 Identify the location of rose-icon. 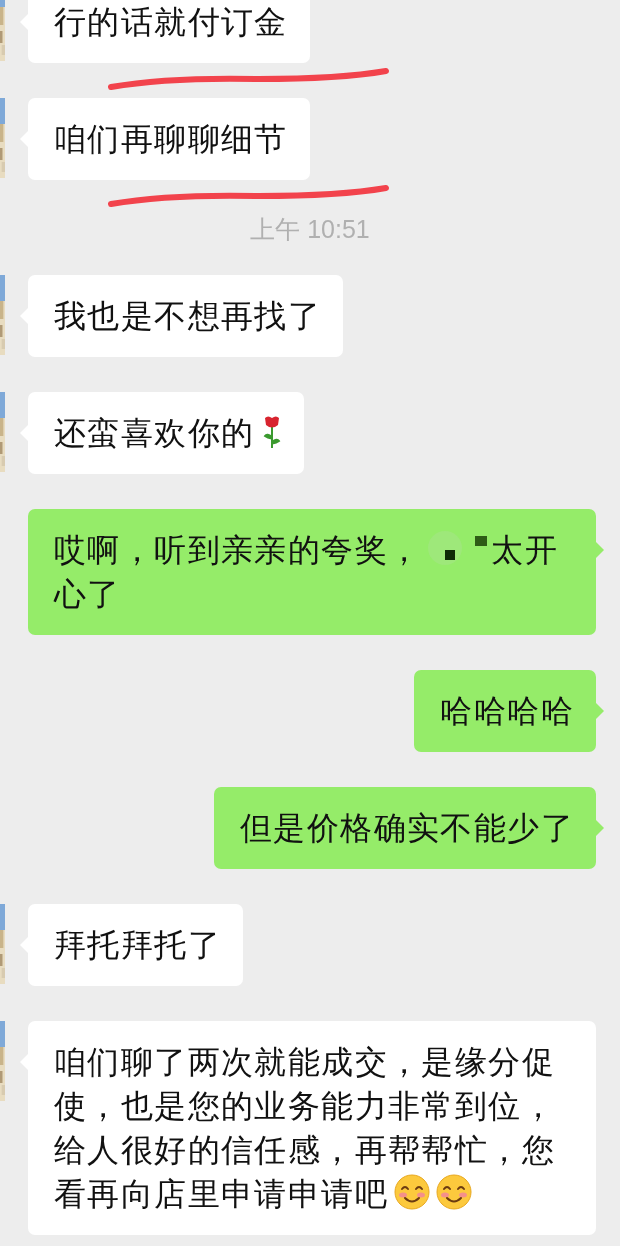
(272, 432).